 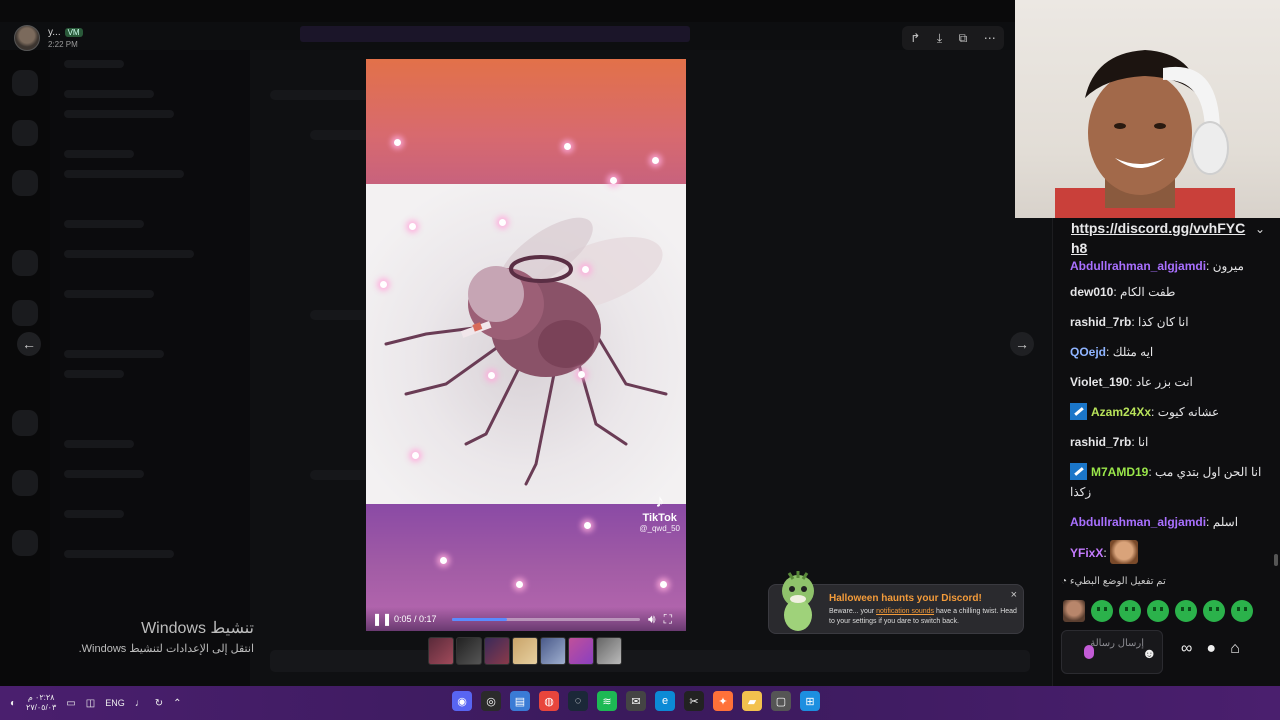 I want to click on mail-icon: ✉, so click(x=636, y=701).